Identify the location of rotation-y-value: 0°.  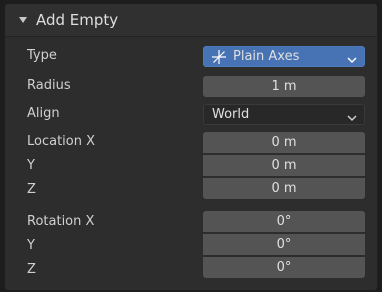
(284, 244).